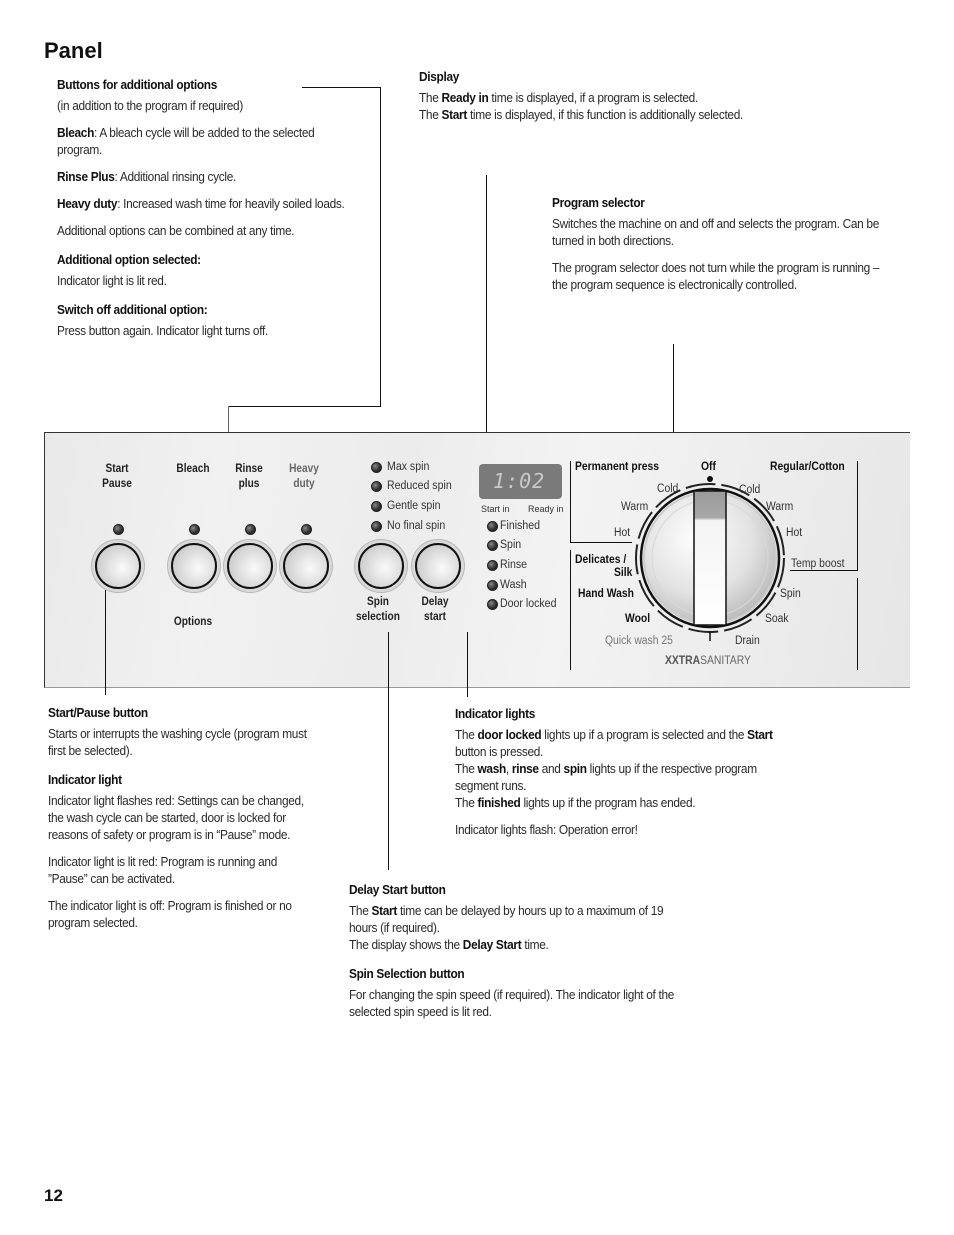  What do you see at coordinates (750, 490) in the screenshot?
I see `dial-label-rc-cold: Cold` at bounding box center [750, 490].